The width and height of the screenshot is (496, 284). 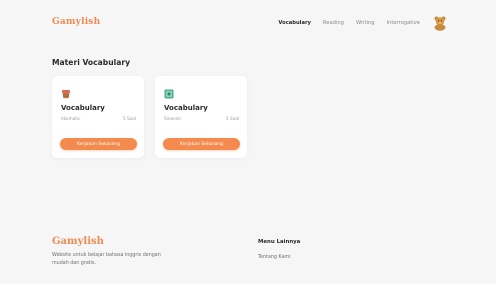 I want to click on page-title: Materi Vocabulary, so click(x=91, y=62).